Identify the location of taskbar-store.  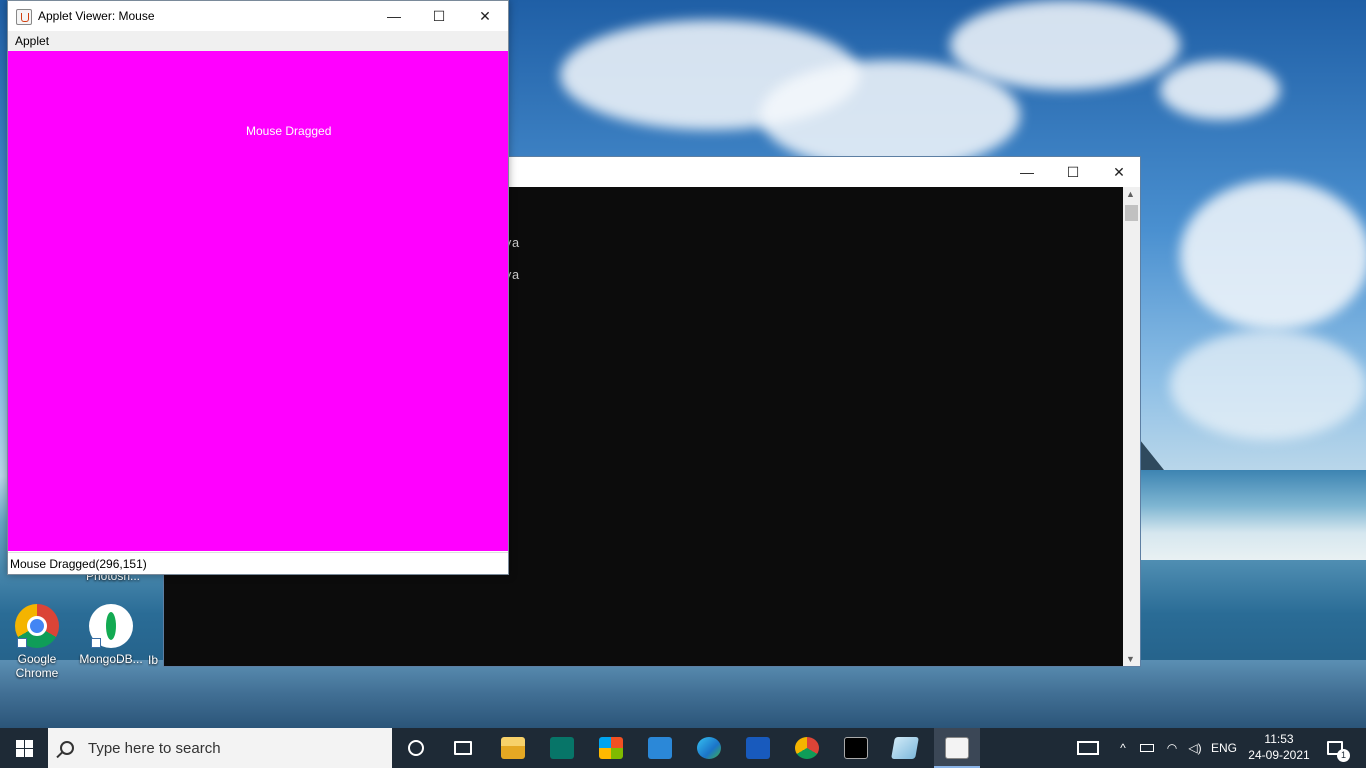
(611, 748).